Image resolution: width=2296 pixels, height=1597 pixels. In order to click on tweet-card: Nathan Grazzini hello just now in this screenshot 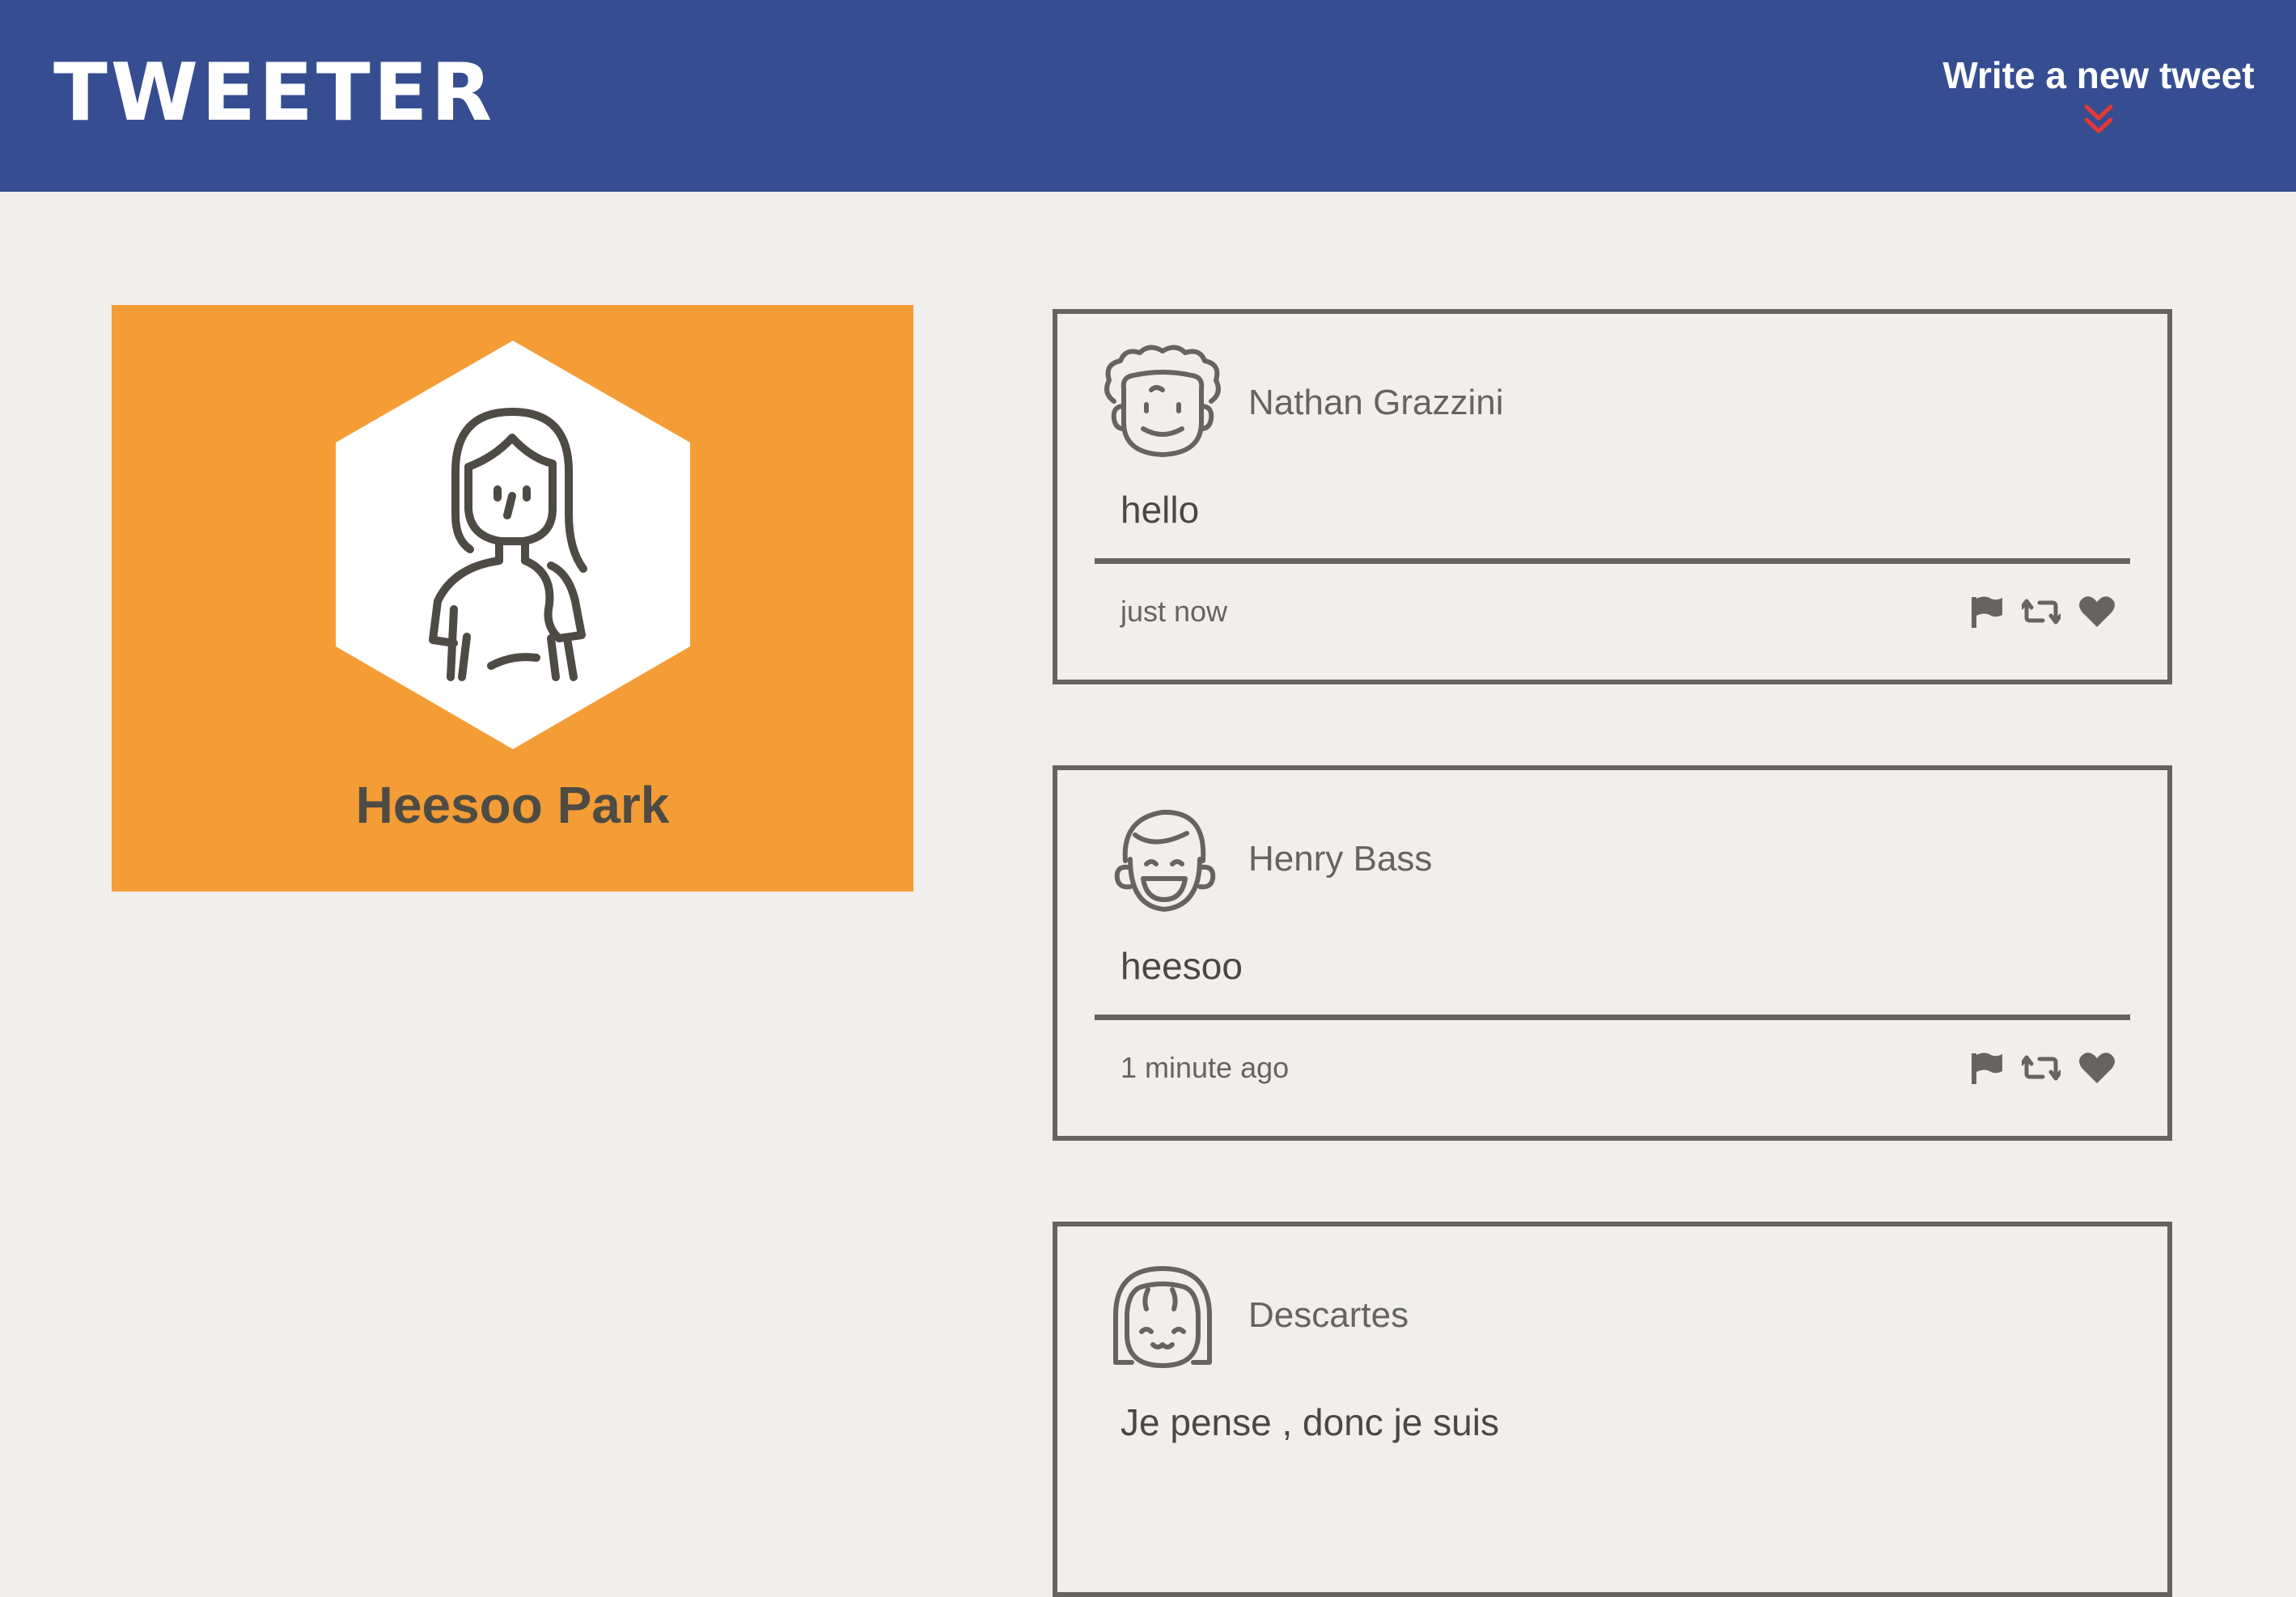, I will do `click(1612, 496)`.